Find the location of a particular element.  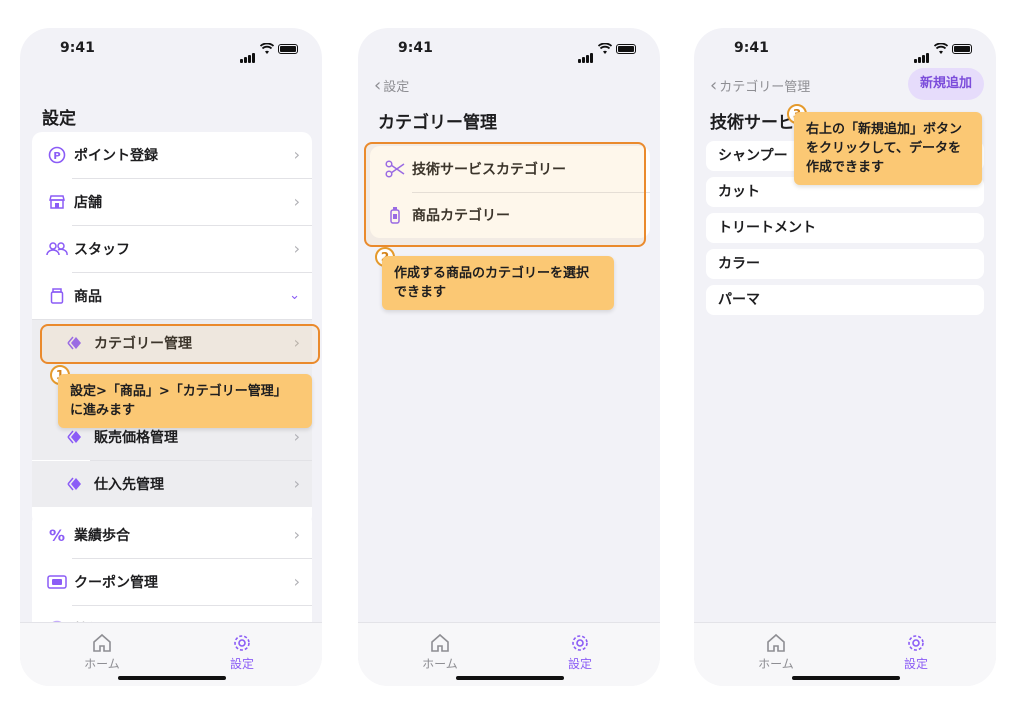

callout-text: 作成できます is located at coordinates (845, 167).